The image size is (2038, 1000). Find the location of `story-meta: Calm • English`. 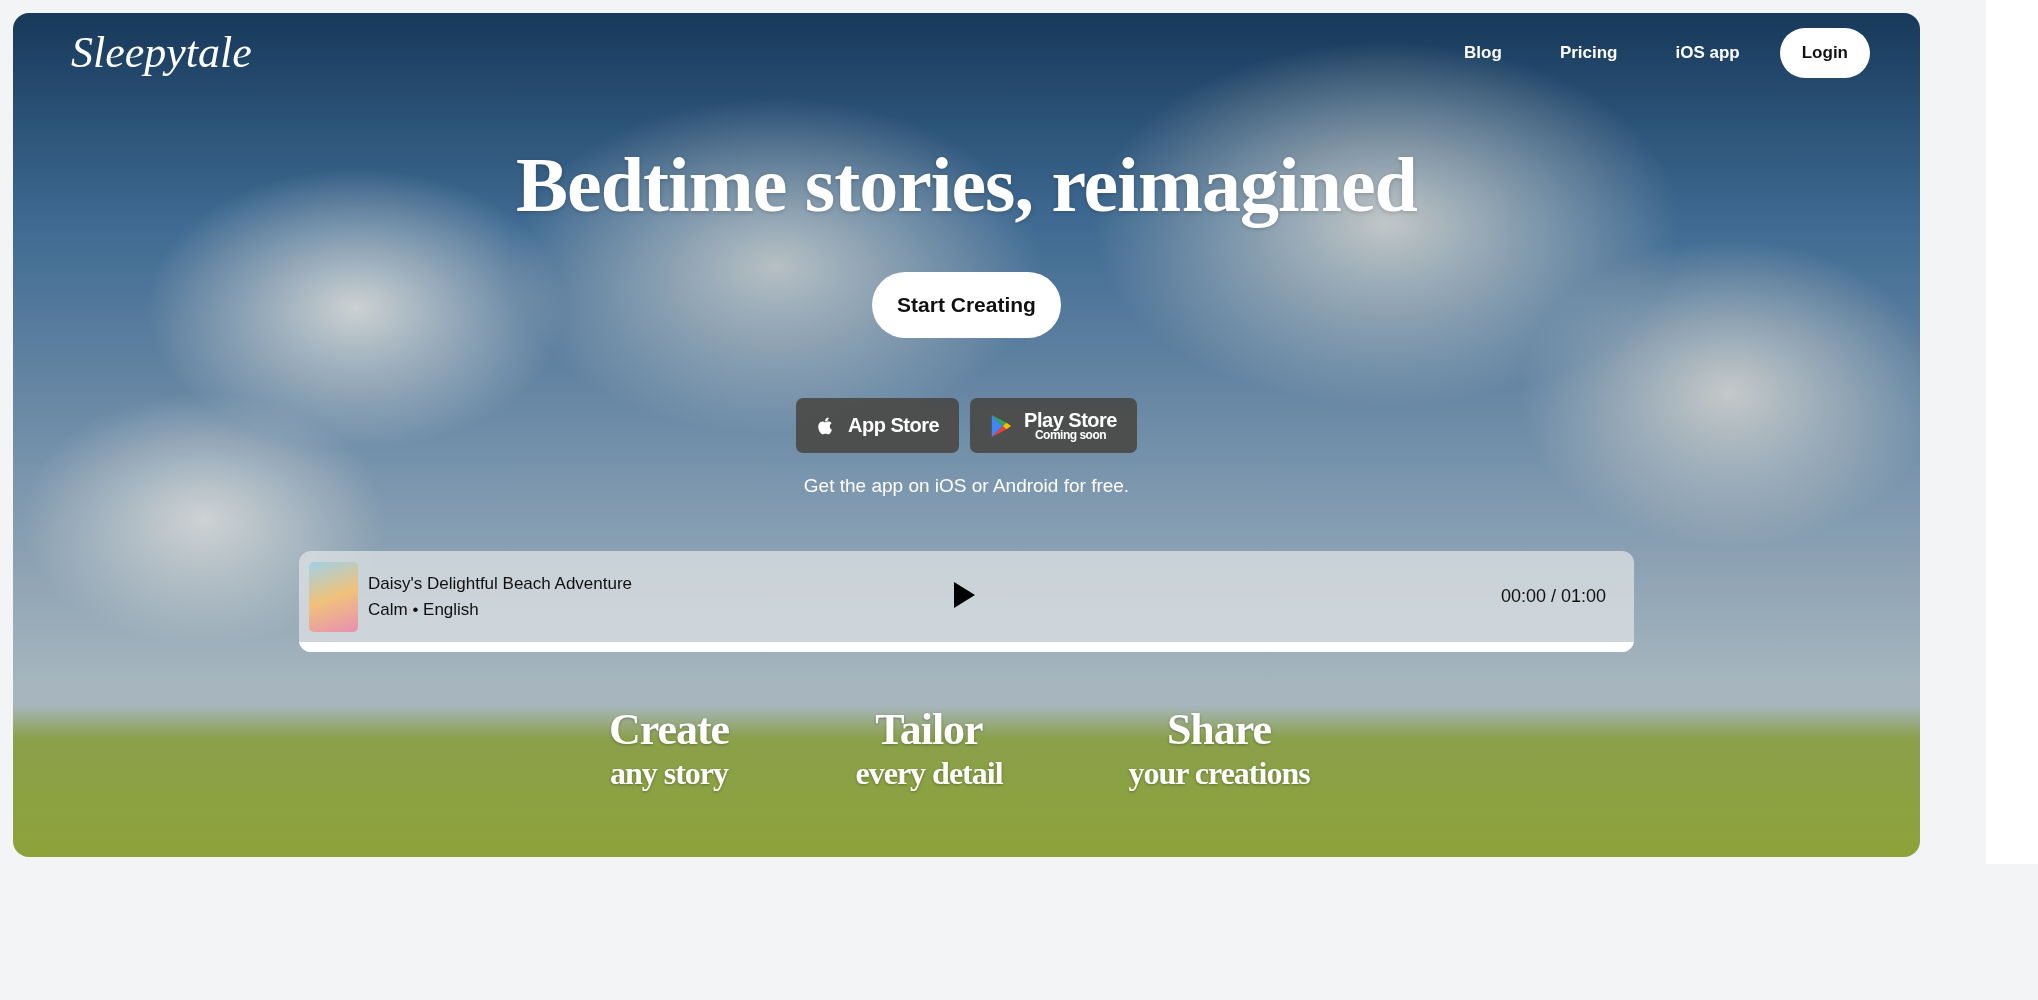

story-meta: Calm • English is located at coordinates (424, 609).